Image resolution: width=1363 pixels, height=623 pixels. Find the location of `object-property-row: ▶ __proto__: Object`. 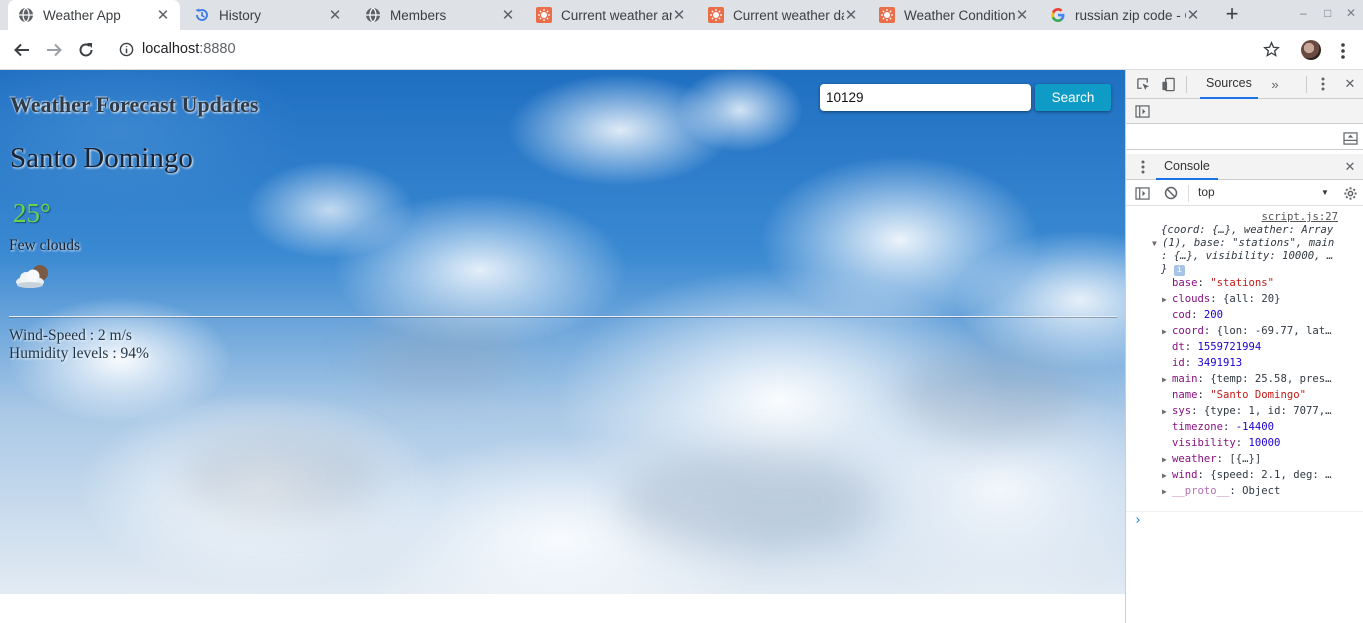

object-property-row: ▶ __proto__: Object is located at coordinates (1262, 491).